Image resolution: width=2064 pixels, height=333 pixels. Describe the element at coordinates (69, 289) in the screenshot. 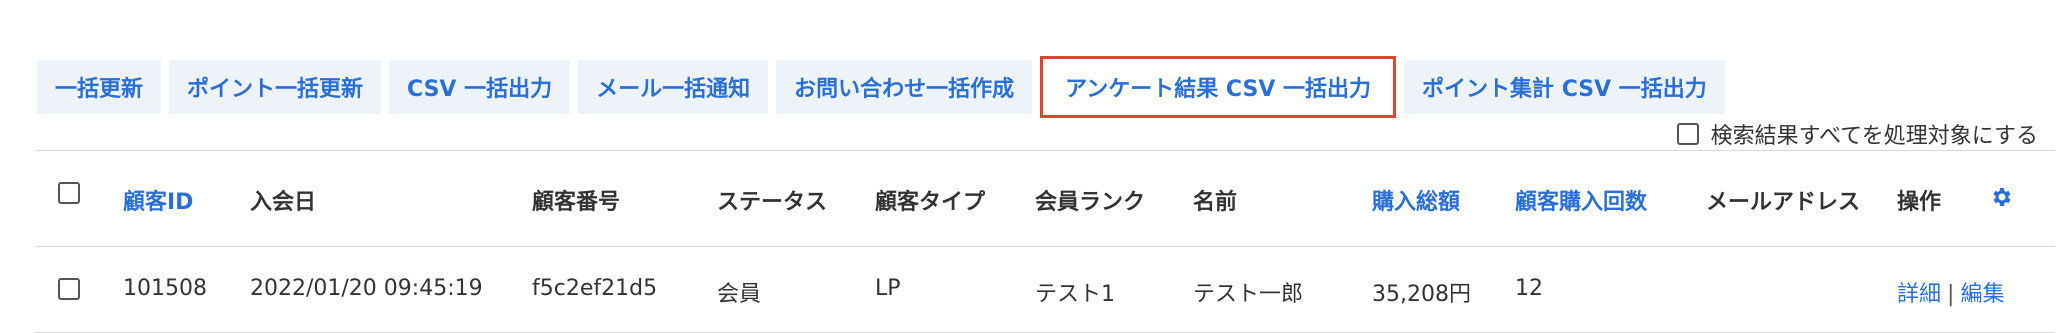

I see `row-select-checkbox` at that location.